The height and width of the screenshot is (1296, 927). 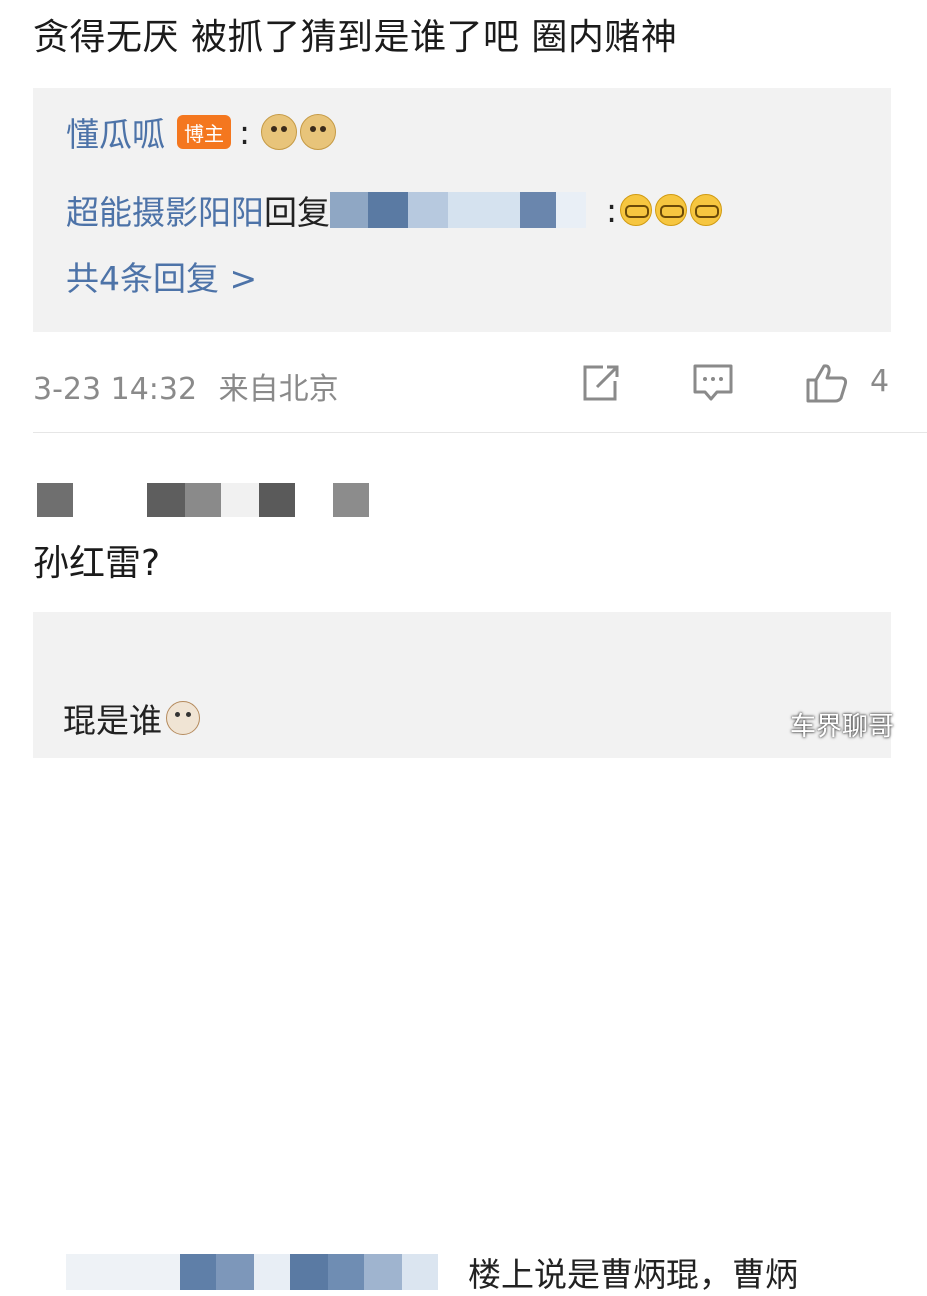 What do you see at coordinates (480, 432) in the screenshot?
I see `divider` at bounding box center [480, 432].